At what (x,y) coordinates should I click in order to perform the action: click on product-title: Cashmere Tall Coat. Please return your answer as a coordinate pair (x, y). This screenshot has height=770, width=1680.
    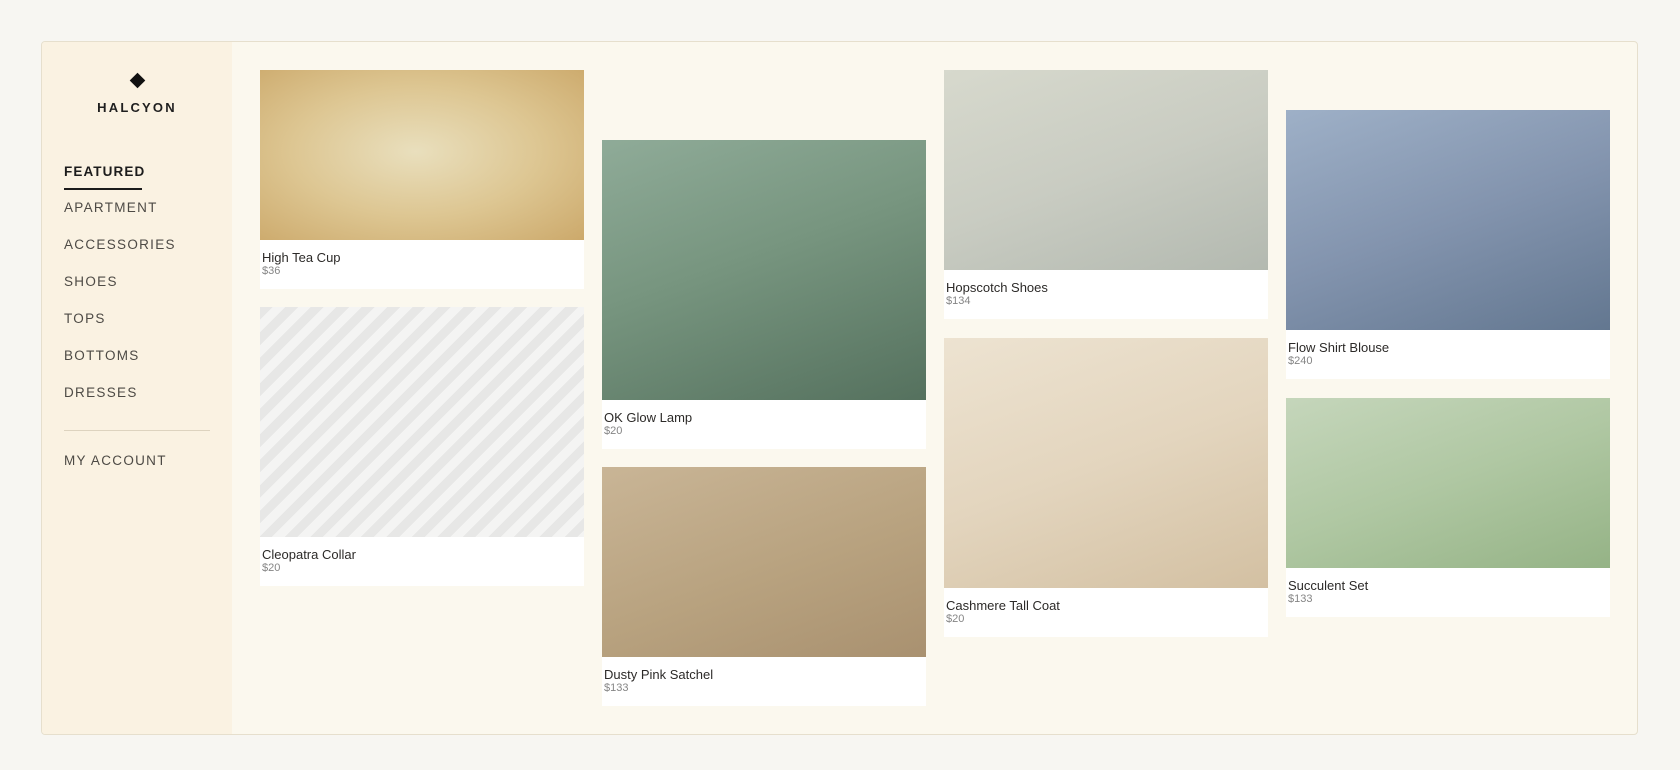
    Looking at the image, I should click on (1003, 605).